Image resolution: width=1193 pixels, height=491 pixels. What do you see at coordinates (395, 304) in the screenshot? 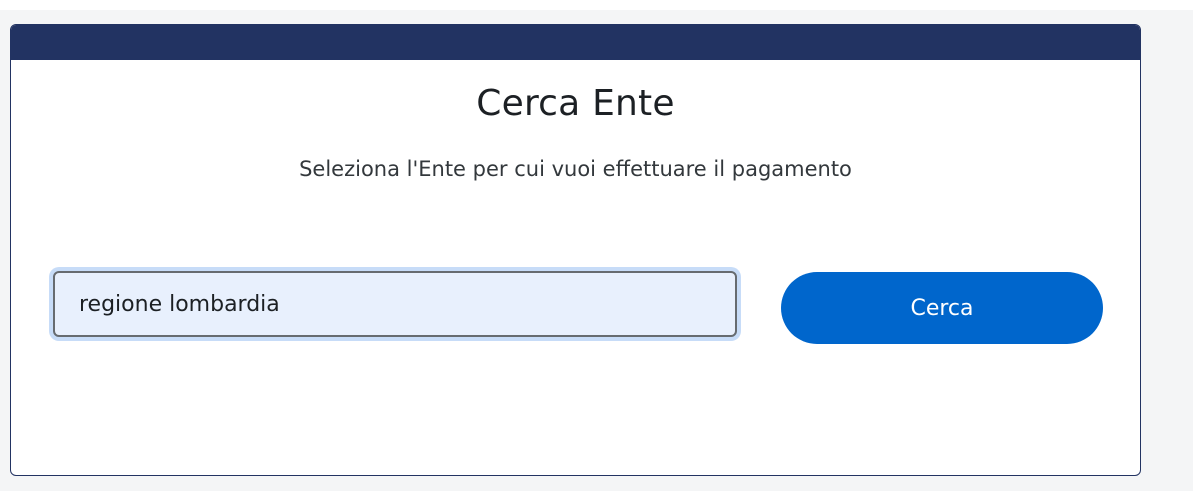
I see `search-input` at bounding box center [395, 304].